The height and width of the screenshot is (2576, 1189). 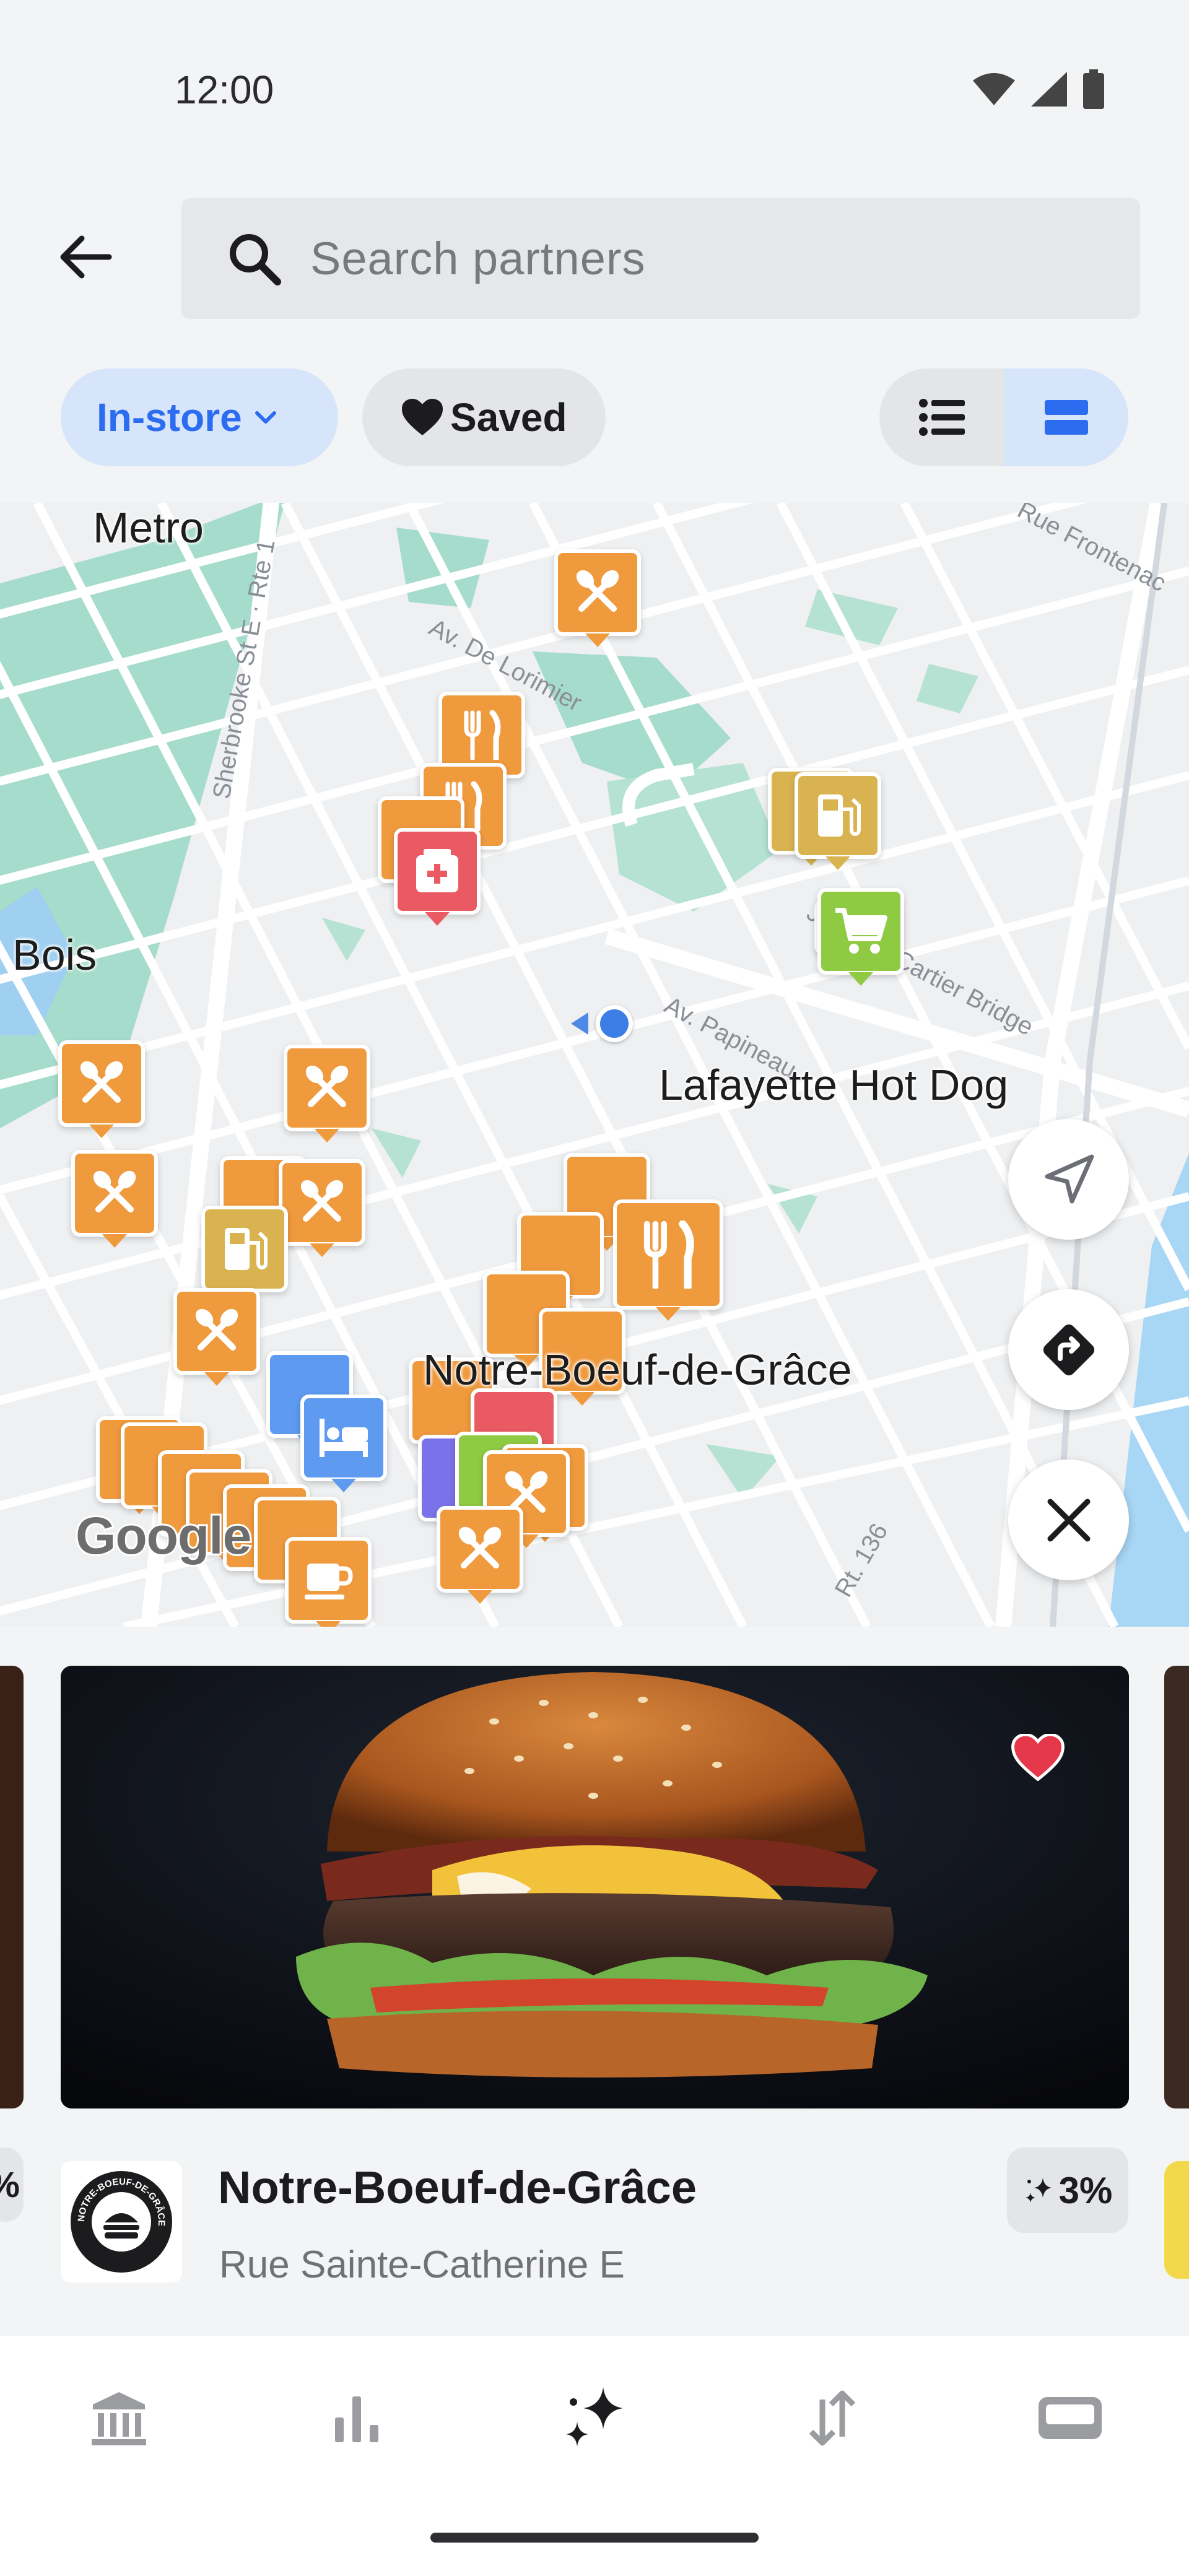 What do you see at coordinates (148, 527) in the screenshot?
I see `map-label-metro: Metro` at bounding box center [148, 527].